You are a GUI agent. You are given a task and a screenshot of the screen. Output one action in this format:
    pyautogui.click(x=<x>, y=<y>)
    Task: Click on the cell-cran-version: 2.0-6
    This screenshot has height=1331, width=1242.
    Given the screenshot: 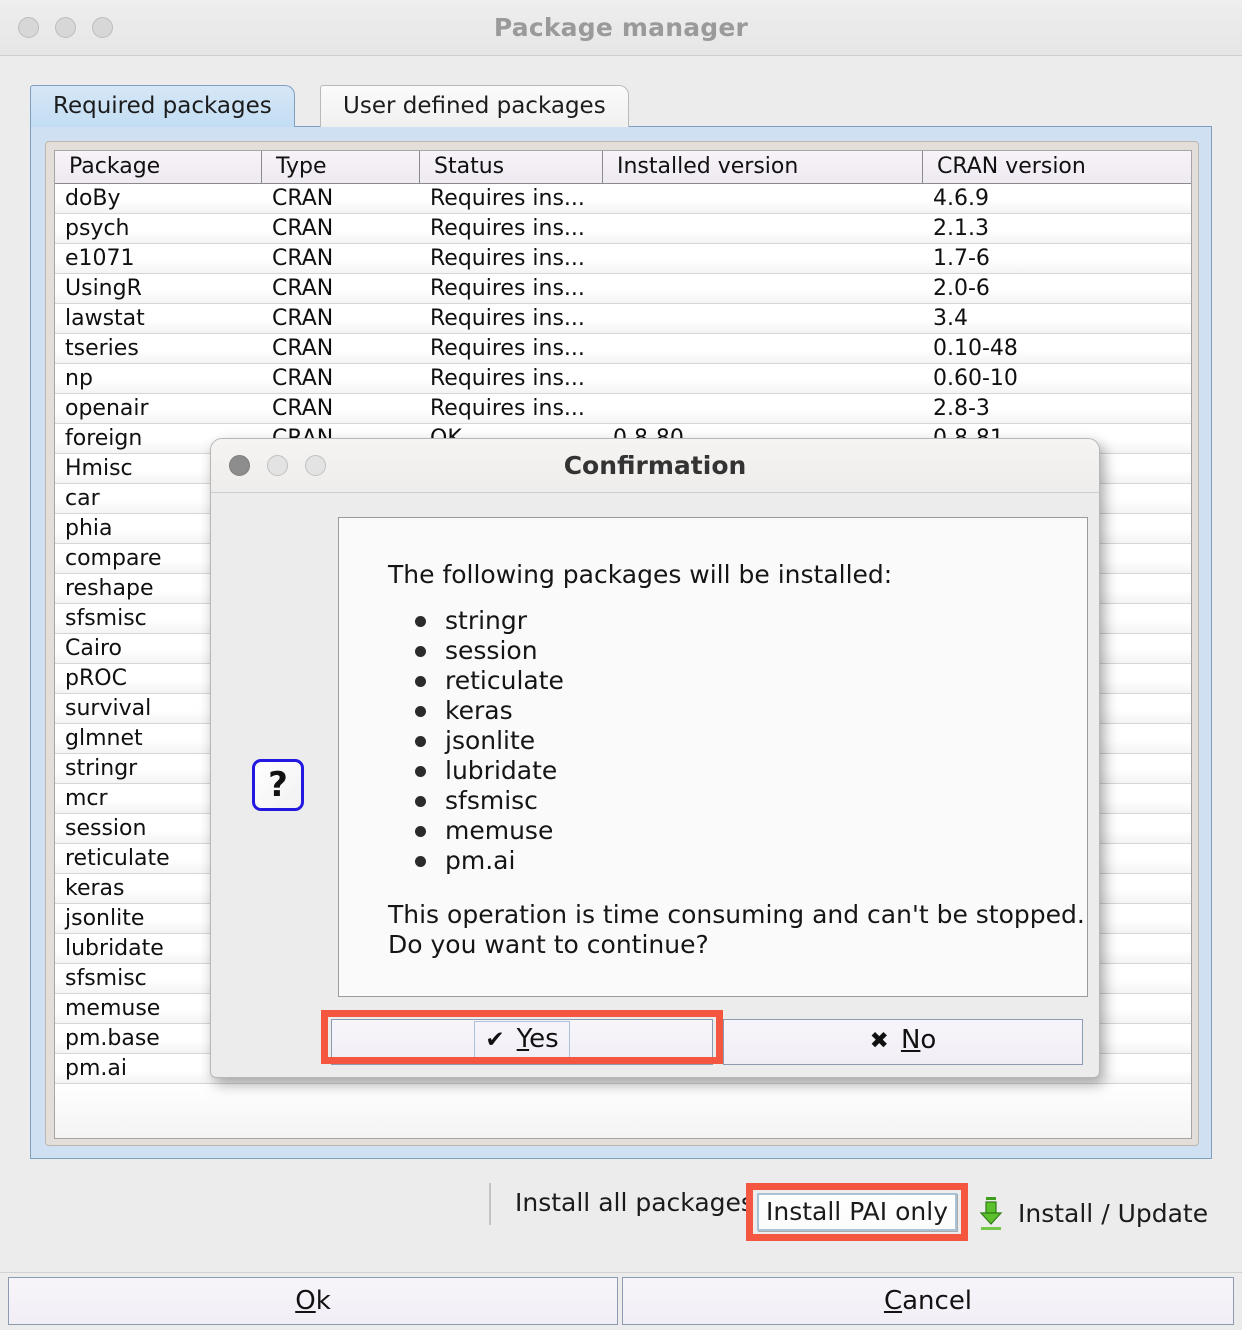 What is the action you would take?
    pyautogui.click(x=961, y=288)
    